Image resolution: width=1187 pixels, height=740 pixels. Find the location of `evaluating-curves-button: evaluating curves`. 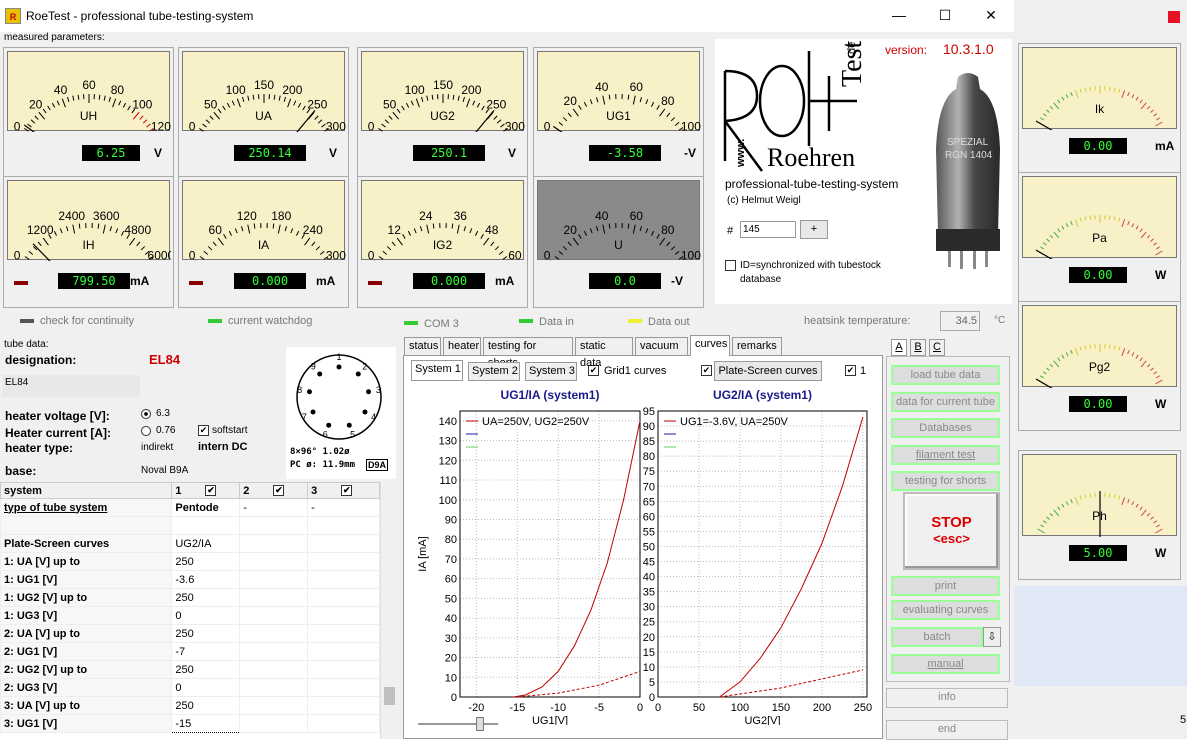

evaluating-curves-button: evaluating curves is located at coordinates (945, 610).